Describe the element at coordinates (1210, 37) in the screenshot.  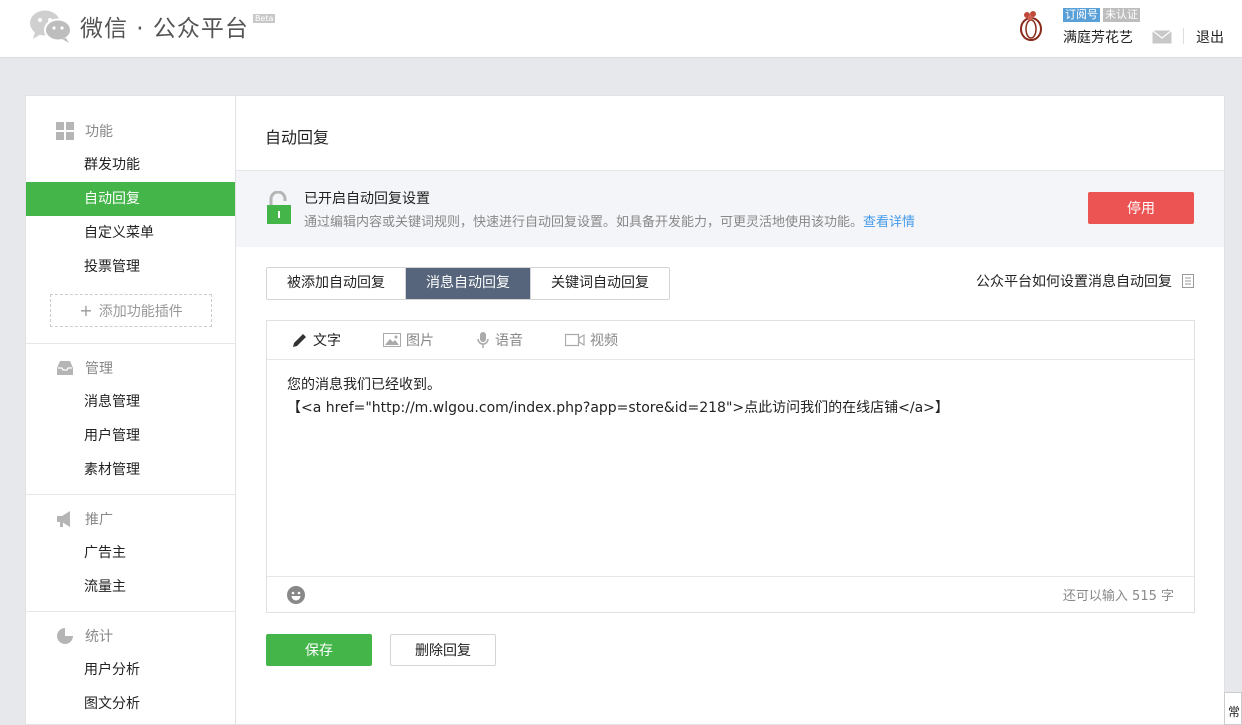
I see `logout-link: 退出` at that location.